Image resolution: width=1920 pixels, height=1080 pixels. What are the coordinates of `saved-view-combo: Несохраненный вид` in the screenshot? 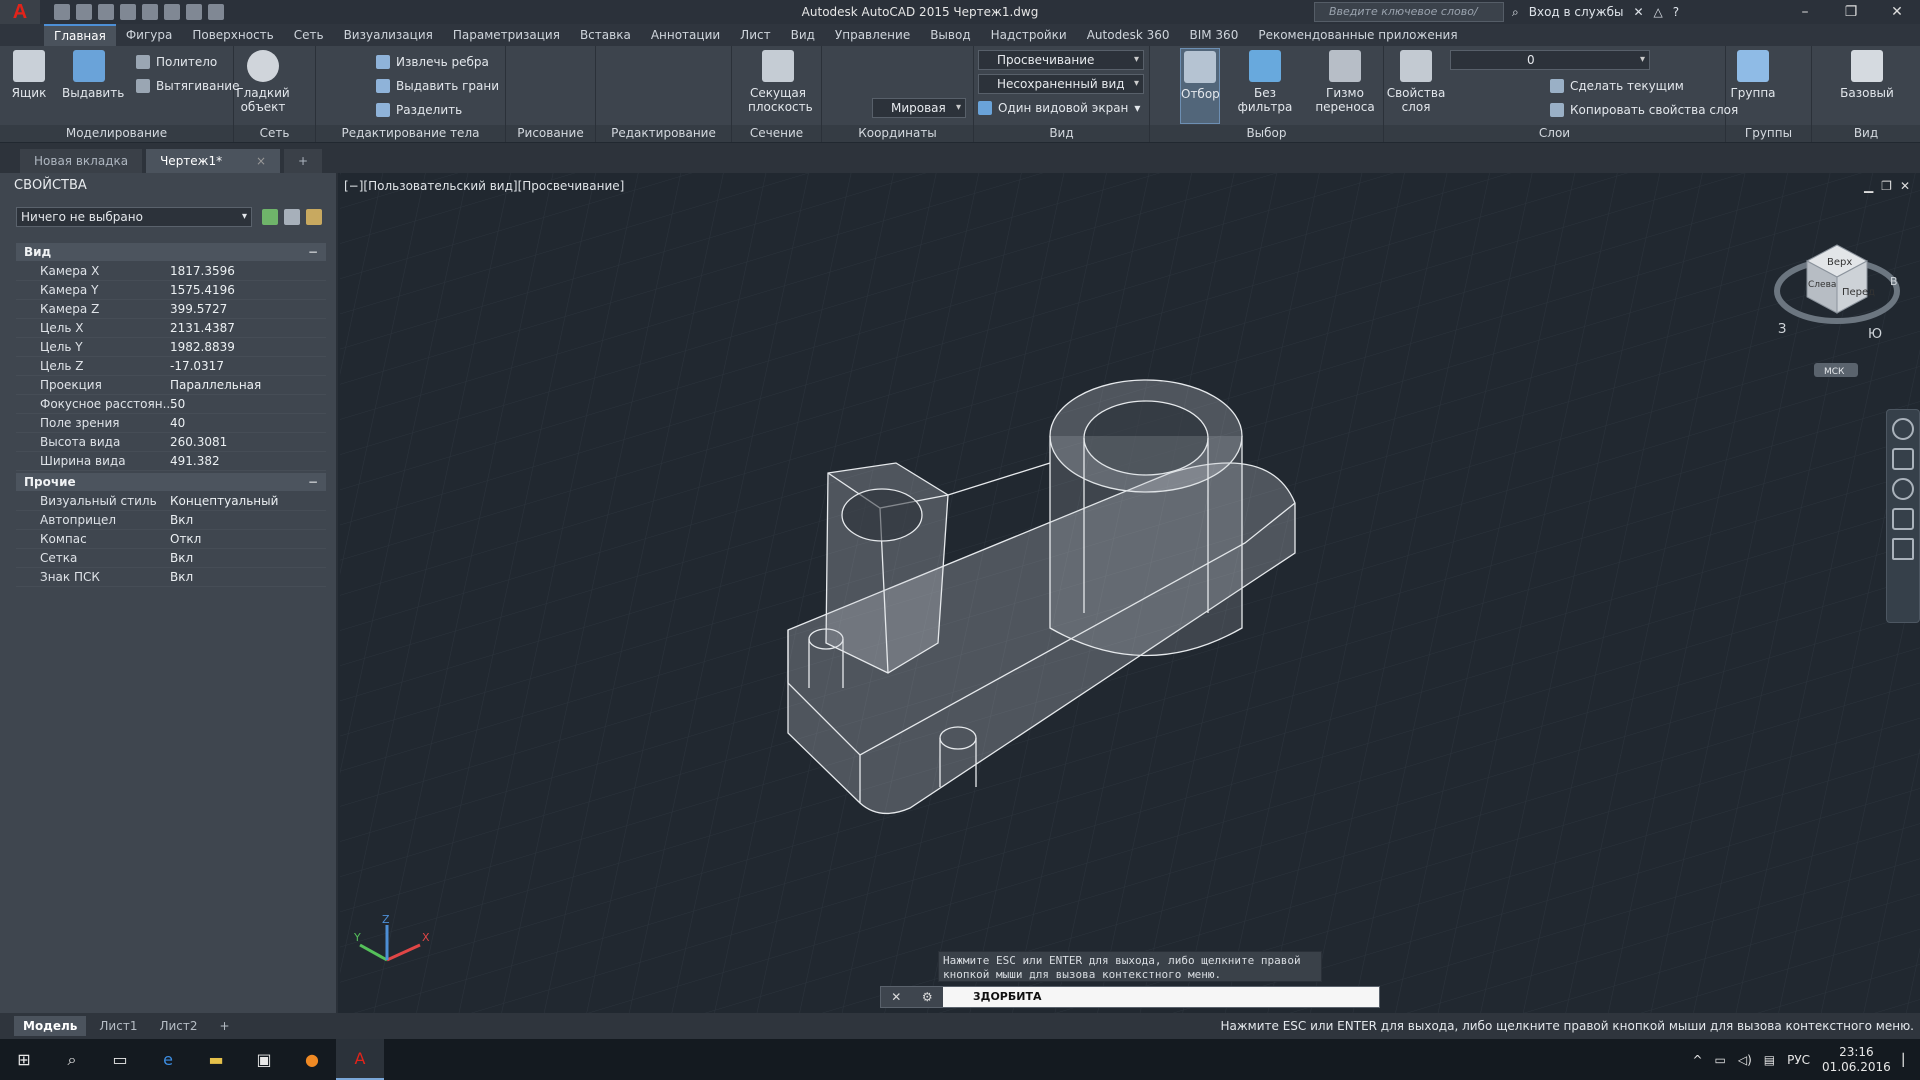 It's located at (1061, 84).